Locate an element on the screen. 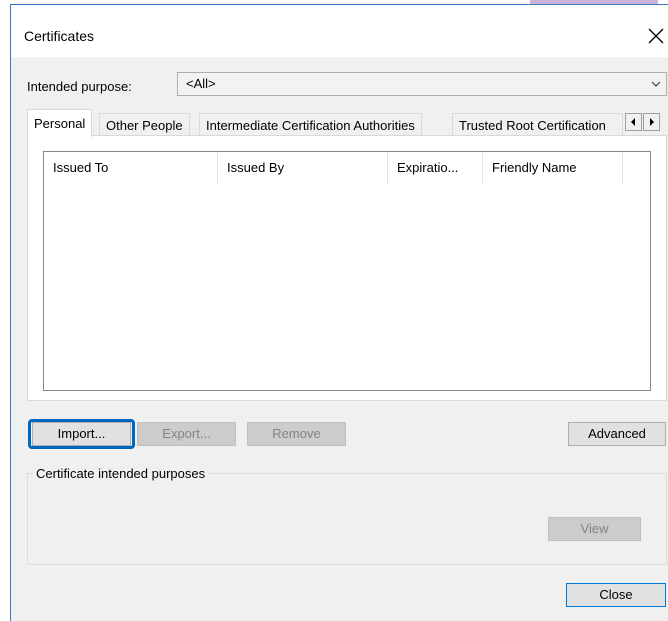  column-header-friendly-name: Friendly Name is located at coordinates (553, 168).